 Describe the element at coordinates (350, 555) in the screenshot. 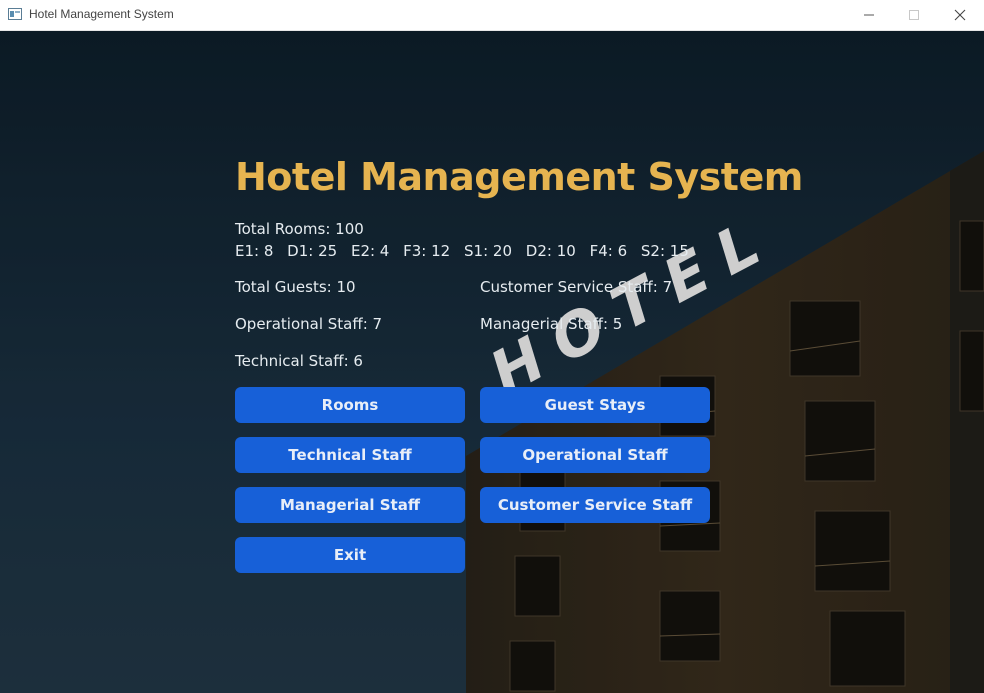

I see `exit-button: Exit` at that location.